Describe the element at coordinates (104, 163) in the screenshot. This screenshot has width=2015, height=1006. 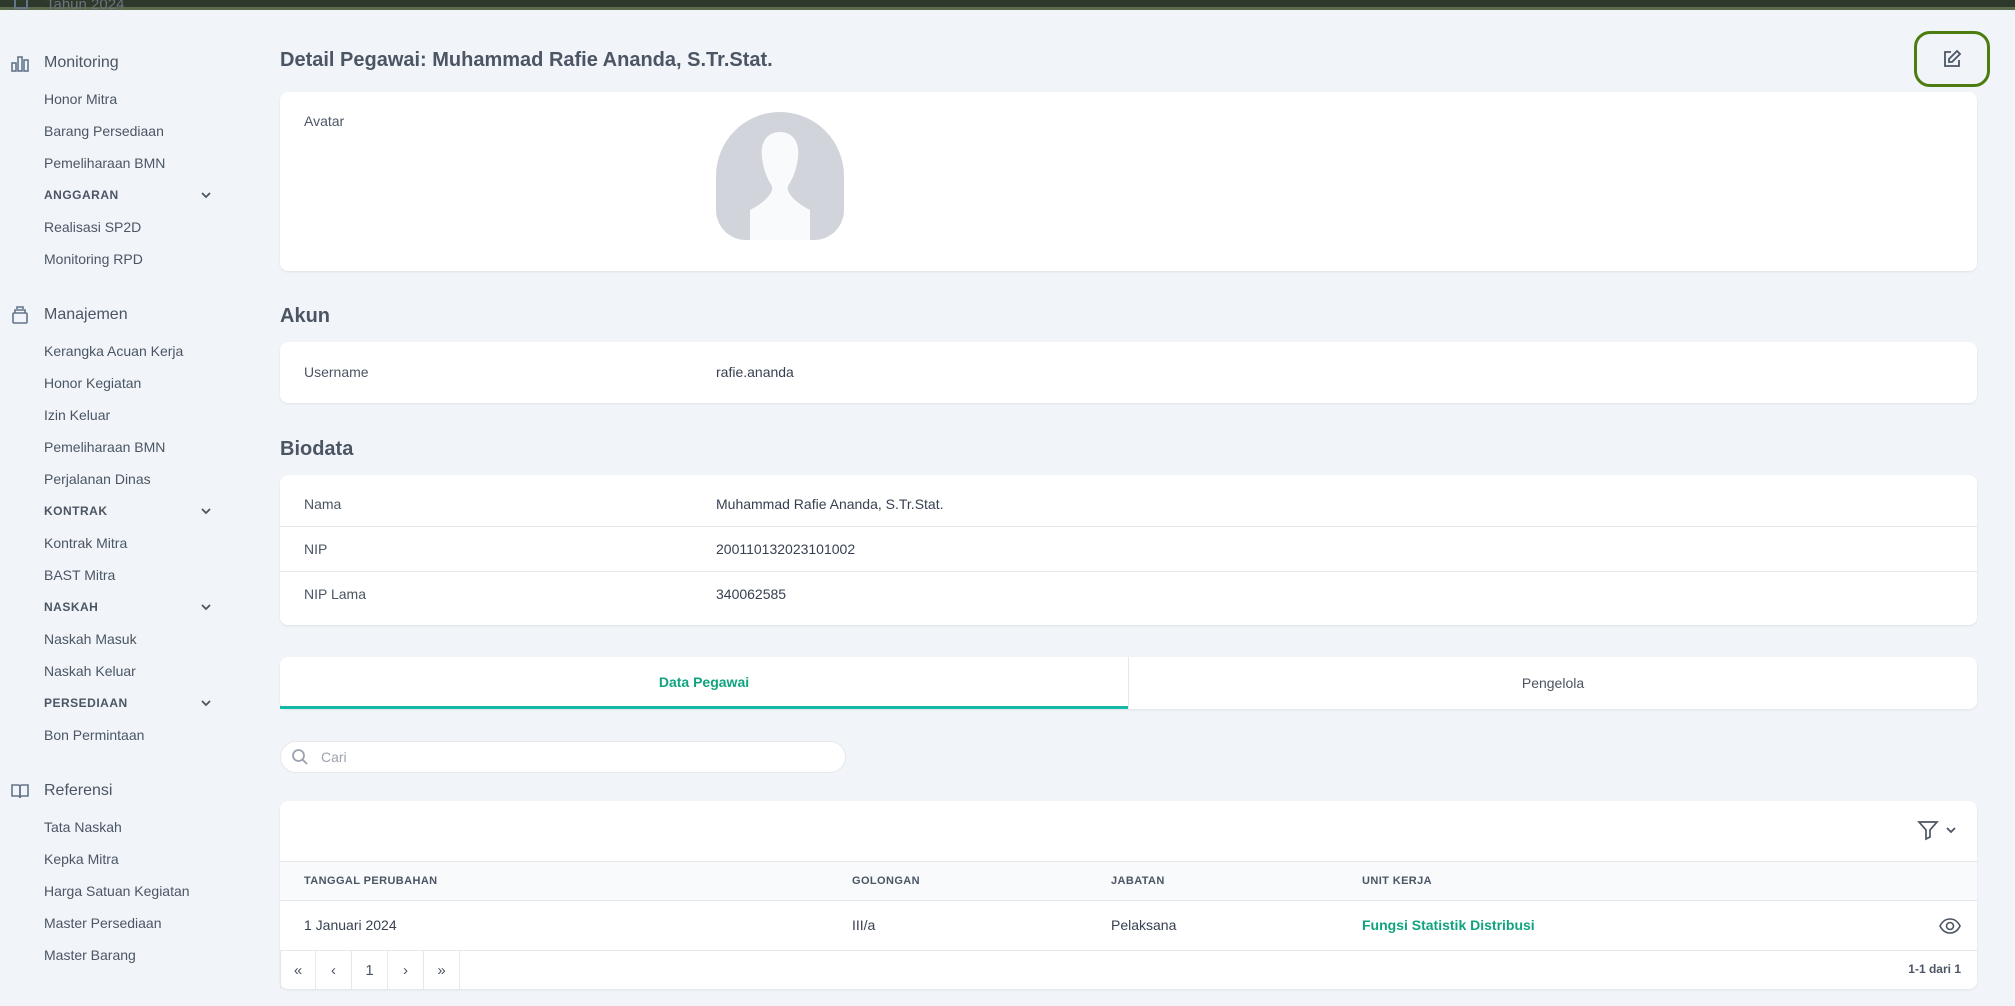
I see `sidebar-item-pemeliharaan-bmn: Pemeliharaan BMN` at that location.